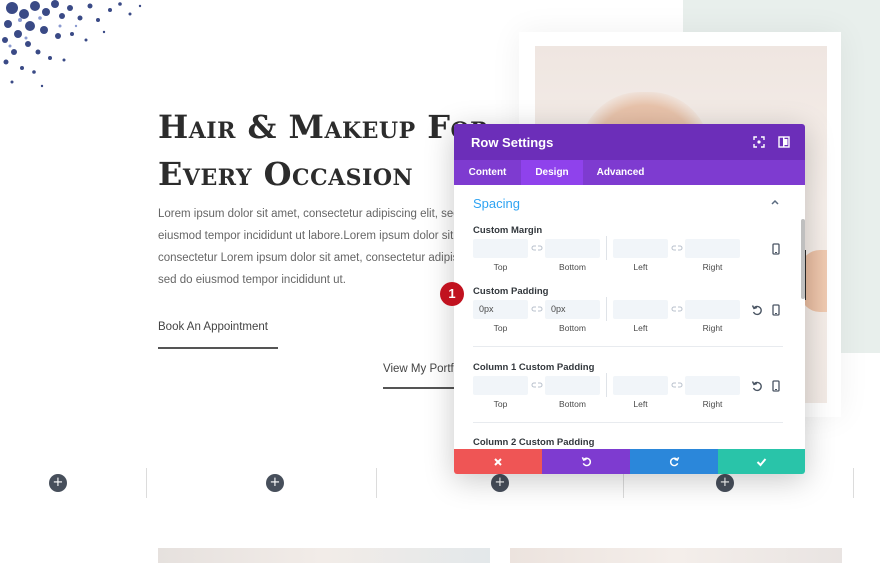 This screenshot has width=880, height=563. I want to click on sidebar-toggle-icon, so click(784, 142).